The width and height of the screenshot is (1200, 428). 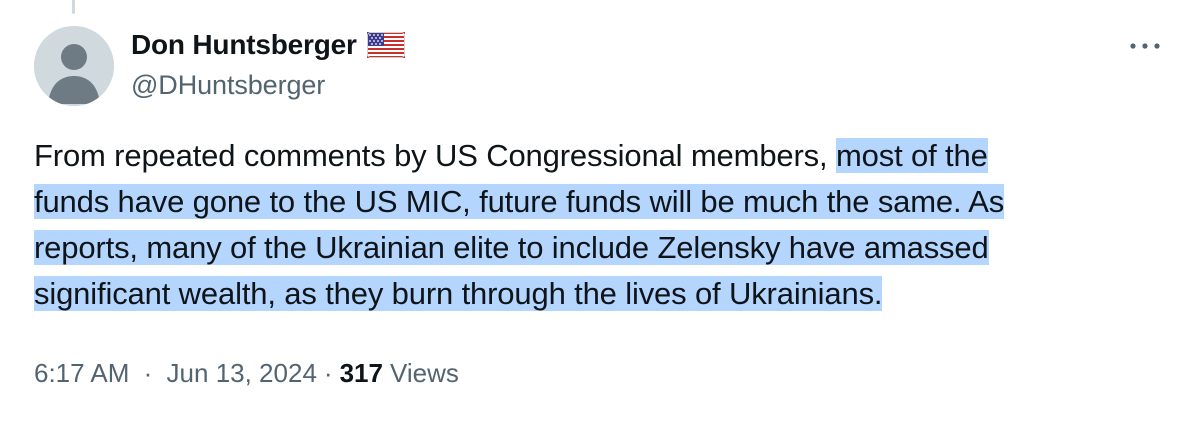 What do you see at coordinates (241, 373) in the screenshot?
I see `tweet-date: Jun 13, 2024` at bounding box center [241, 373].